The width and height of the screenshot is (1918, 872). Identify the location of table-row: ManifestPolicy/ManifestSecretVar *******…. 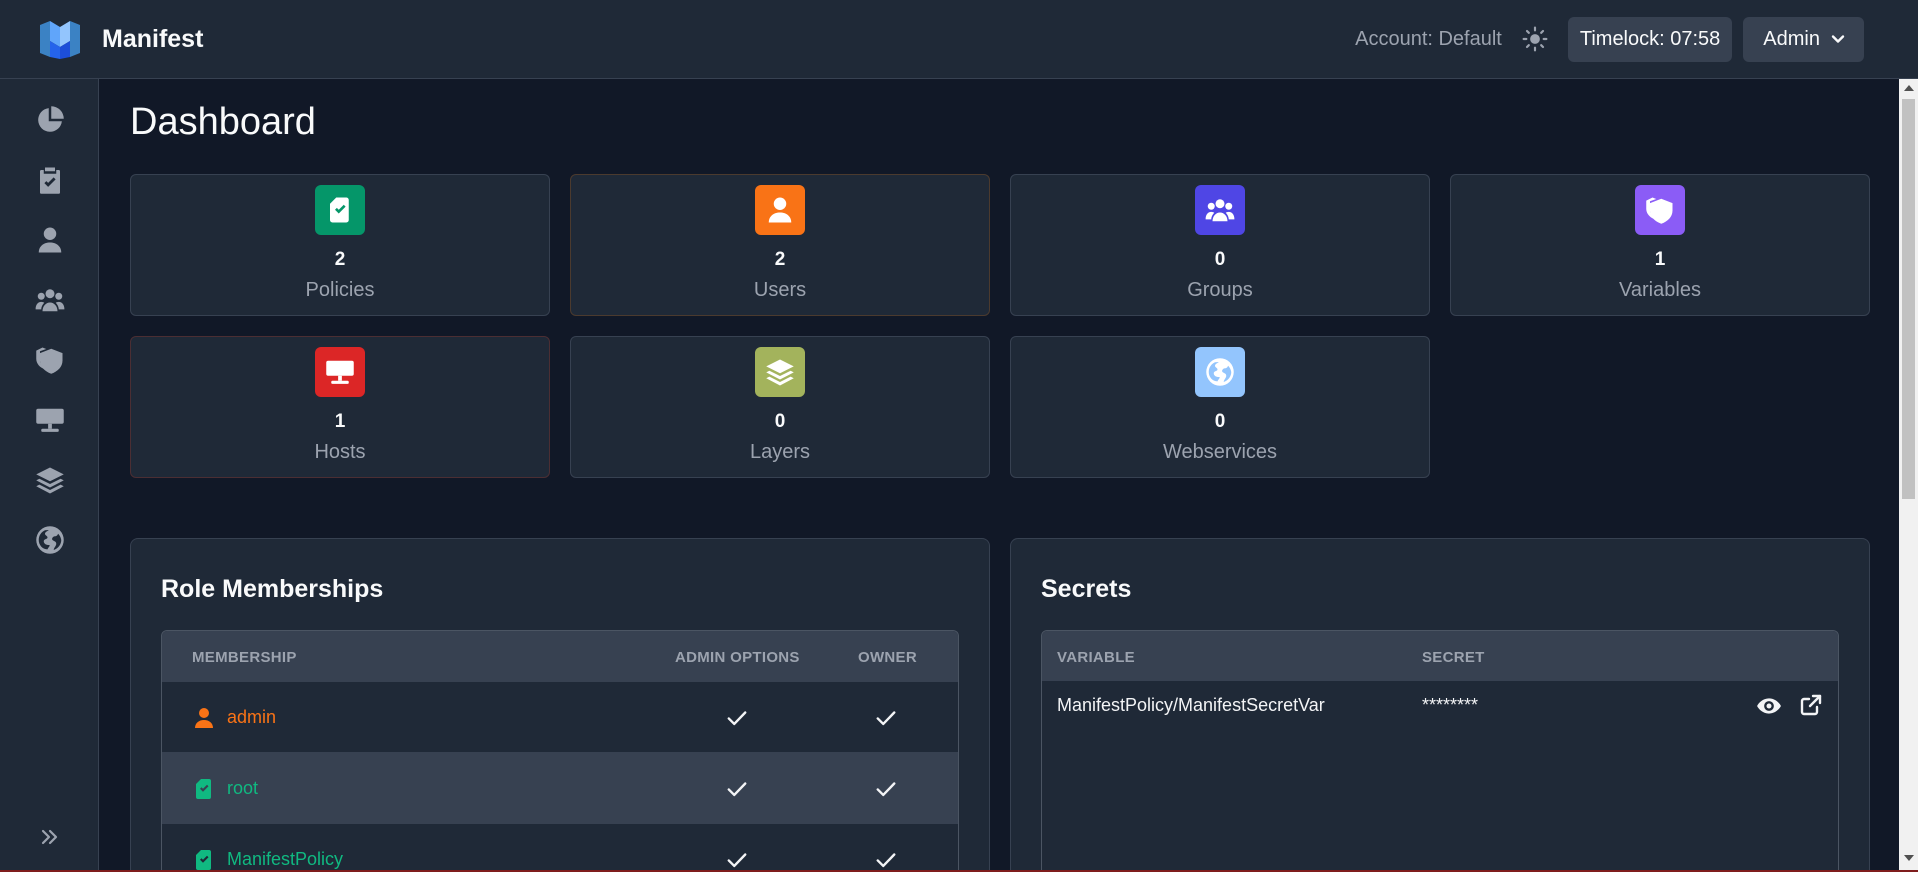
(1440, 711).